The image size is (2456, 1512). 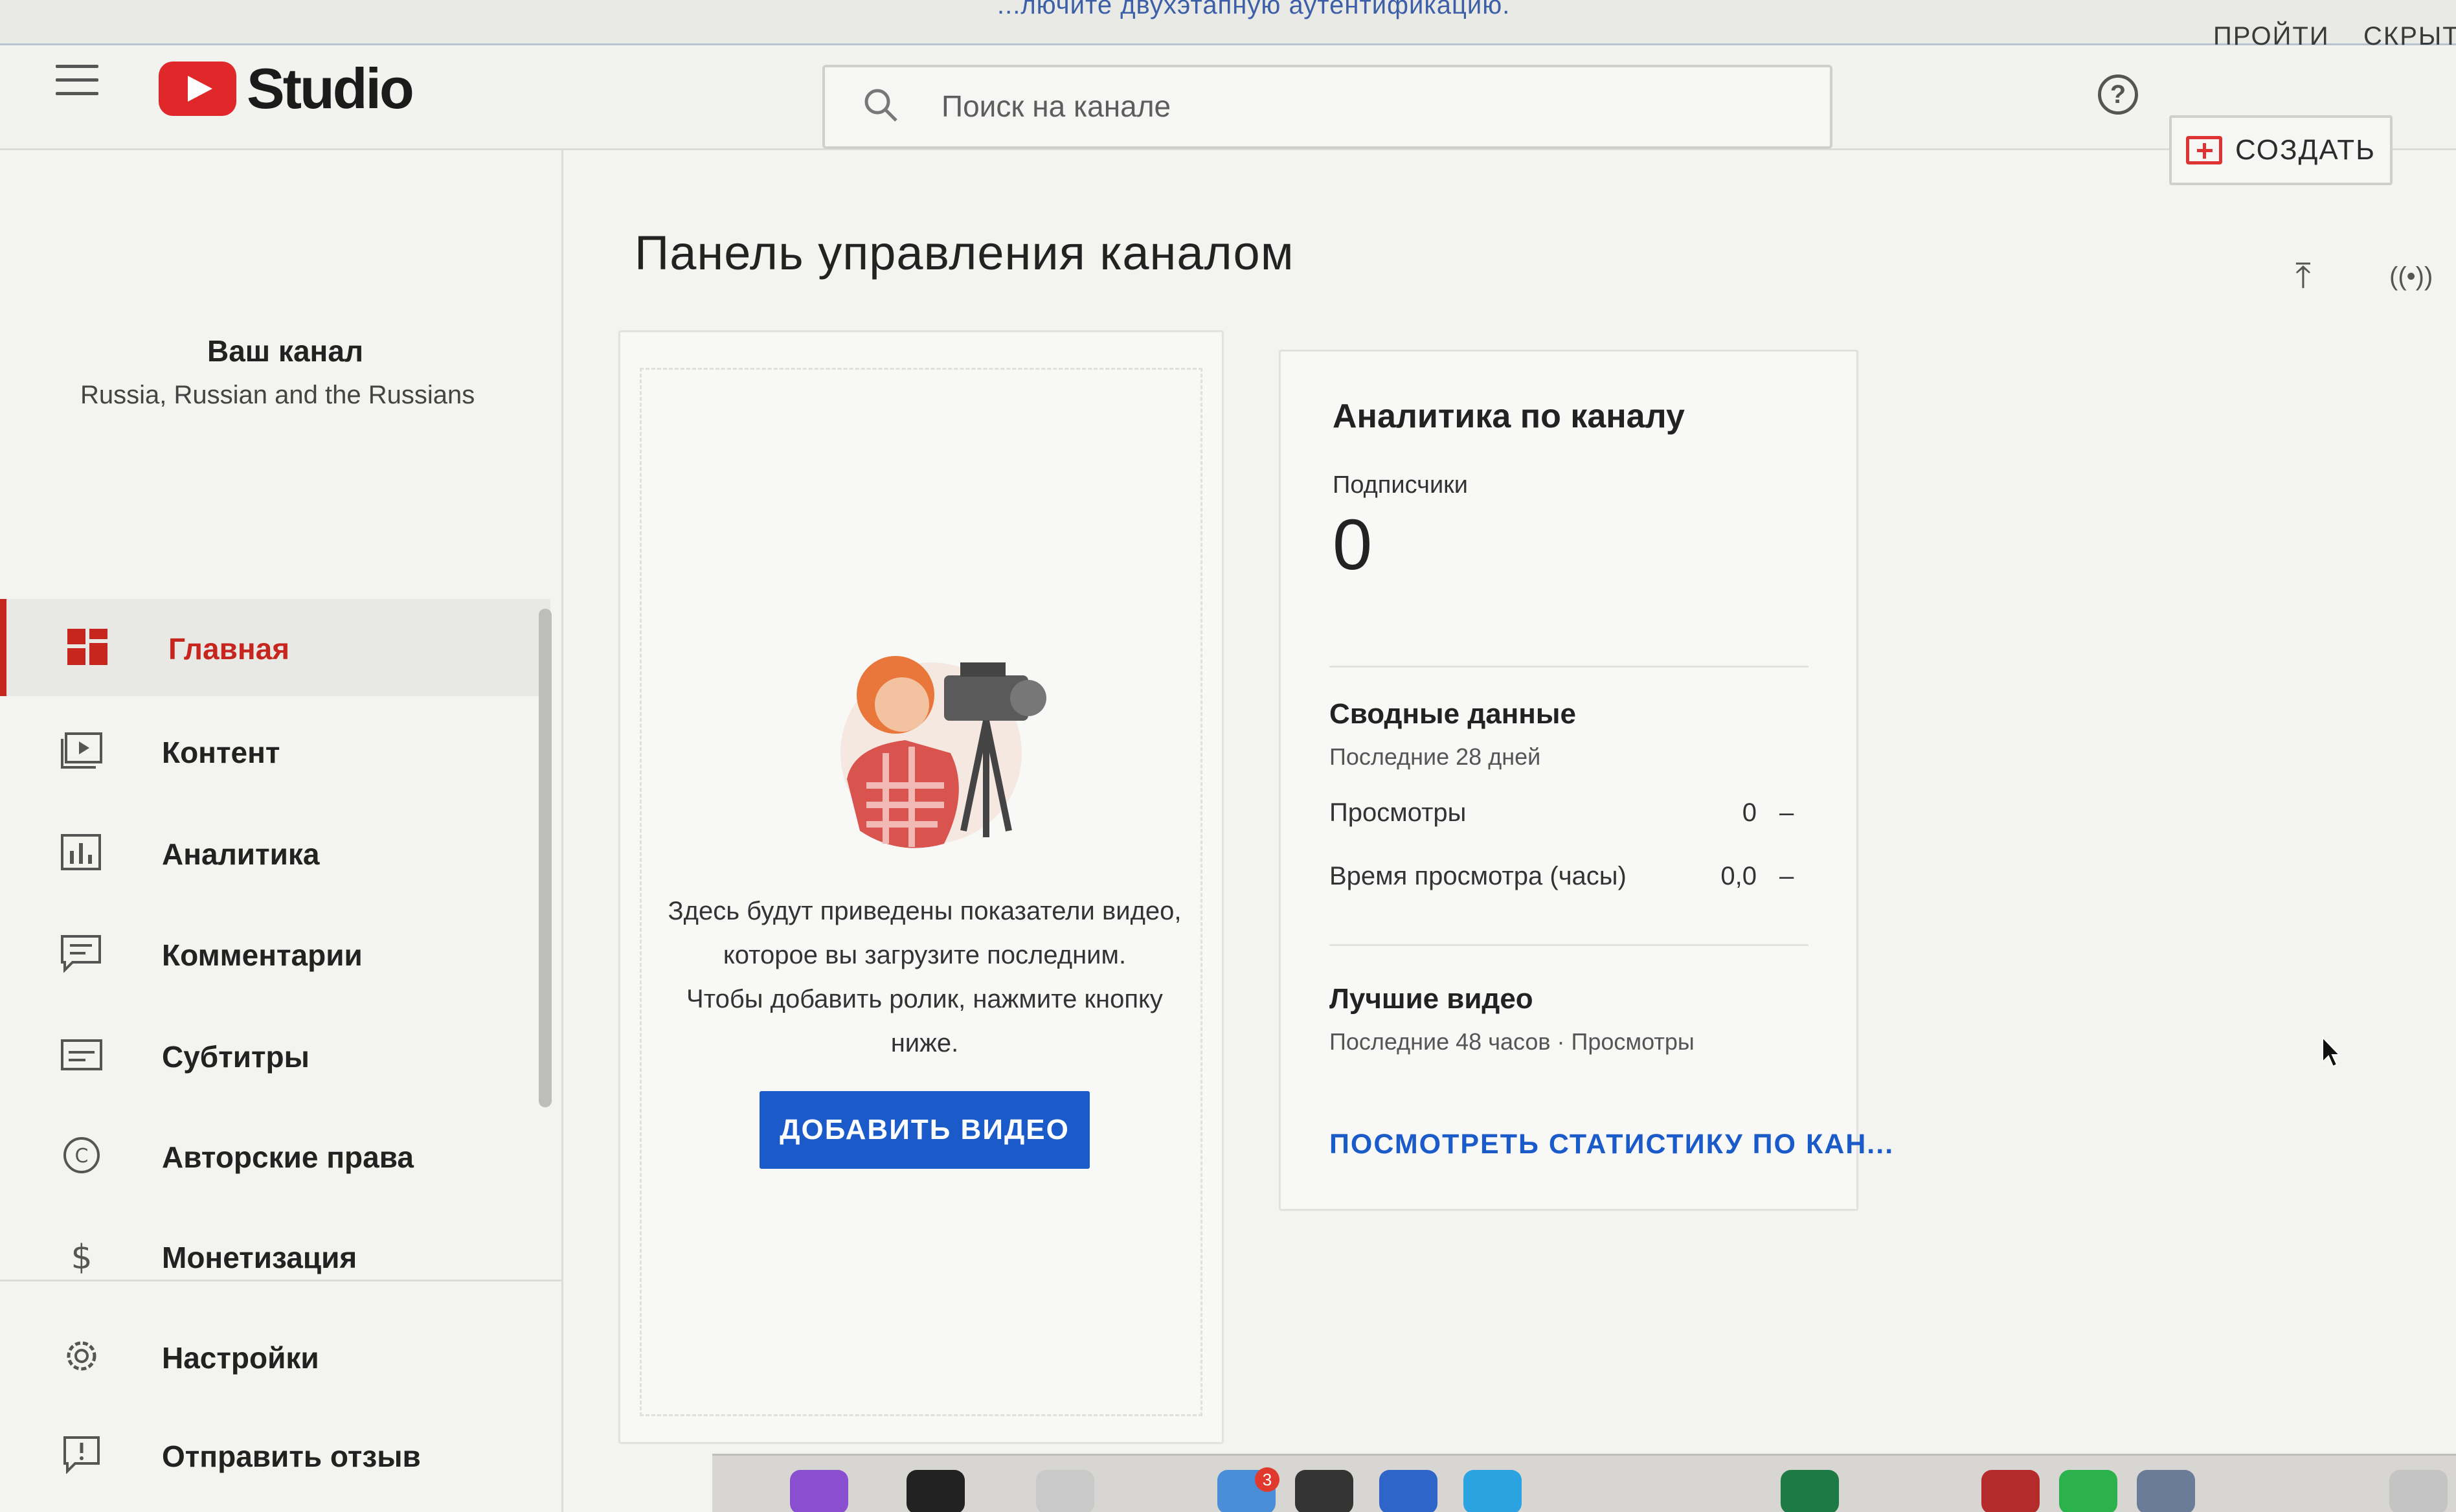 What do you see at coordinates (880, 106) in the screenshot?
I see `search-icon` at bounding box center [880, 106].